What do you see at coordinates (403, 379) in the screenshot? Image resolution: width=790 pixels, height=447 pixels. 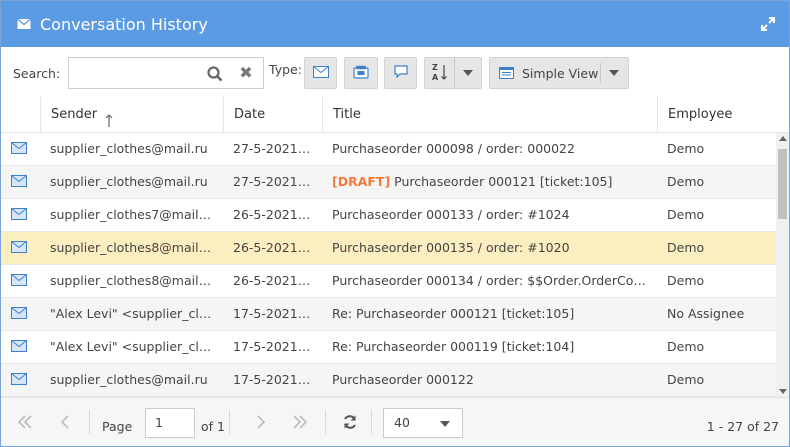 I see `title-text: Purchaseorder 000122` at bounding box center [403, 379].